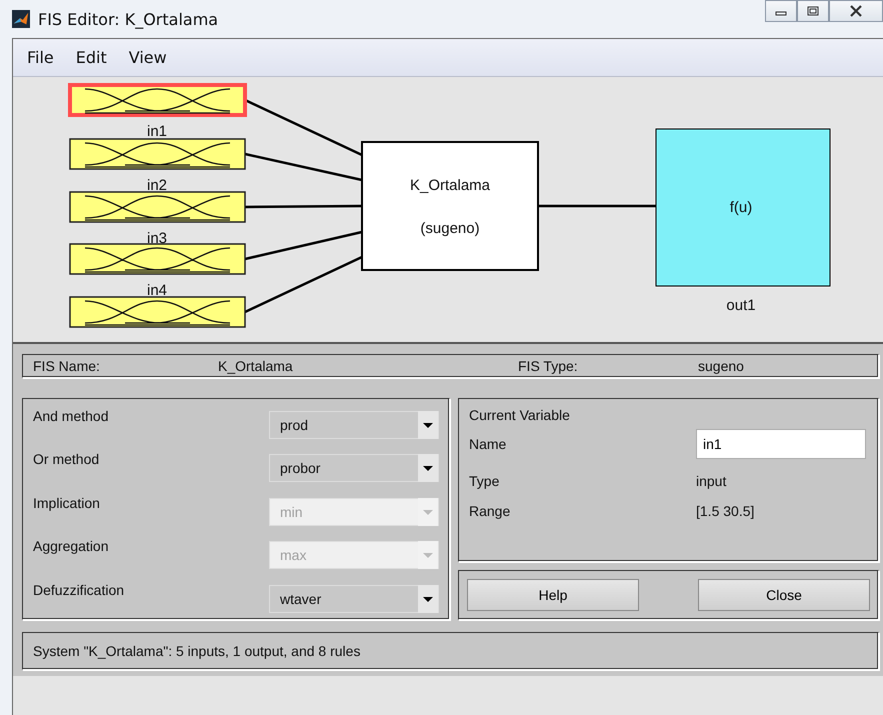  Describe the element at coordinates (726, 510) in the screenshot. I see `range-value: [1.5 30.5]` at that location.